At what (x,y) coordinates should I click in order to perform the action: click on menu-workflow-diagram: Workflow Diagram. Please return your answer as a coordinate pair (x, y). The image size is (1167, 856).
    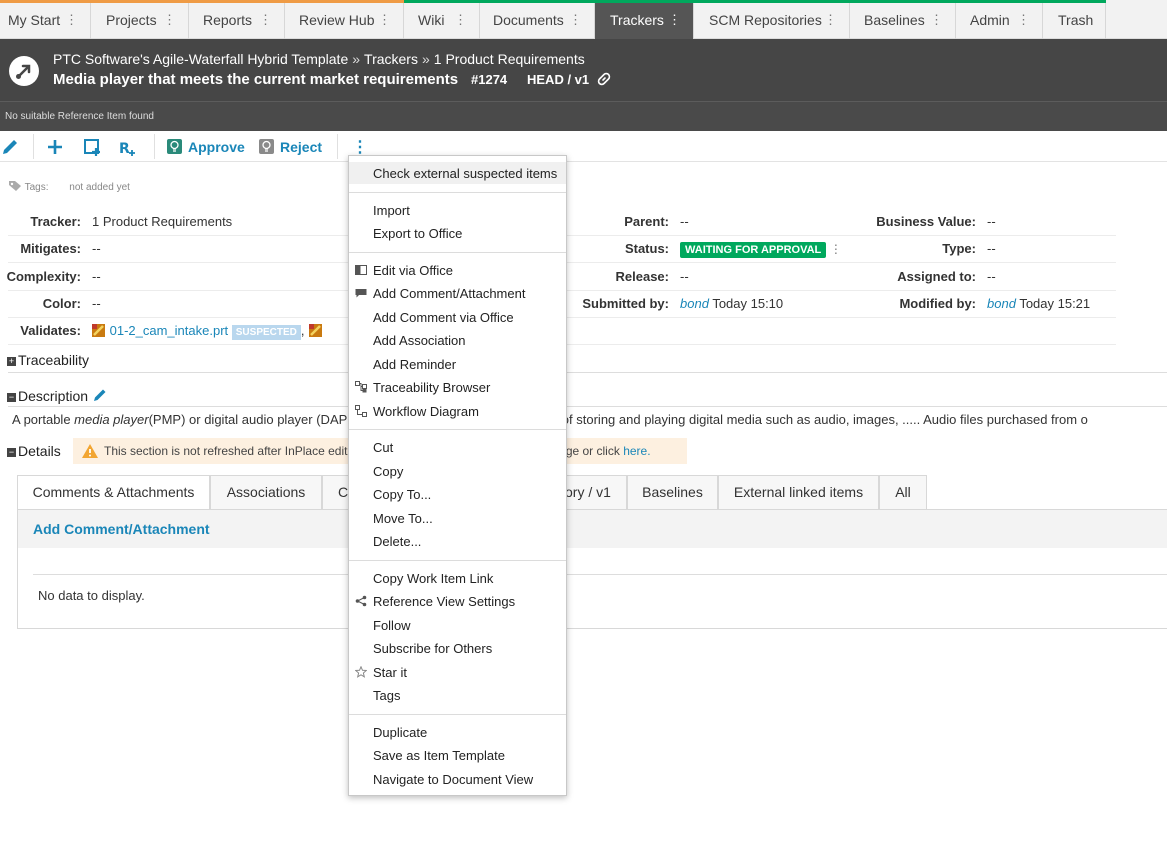
    Looking at the image, I should click on (457, 411).